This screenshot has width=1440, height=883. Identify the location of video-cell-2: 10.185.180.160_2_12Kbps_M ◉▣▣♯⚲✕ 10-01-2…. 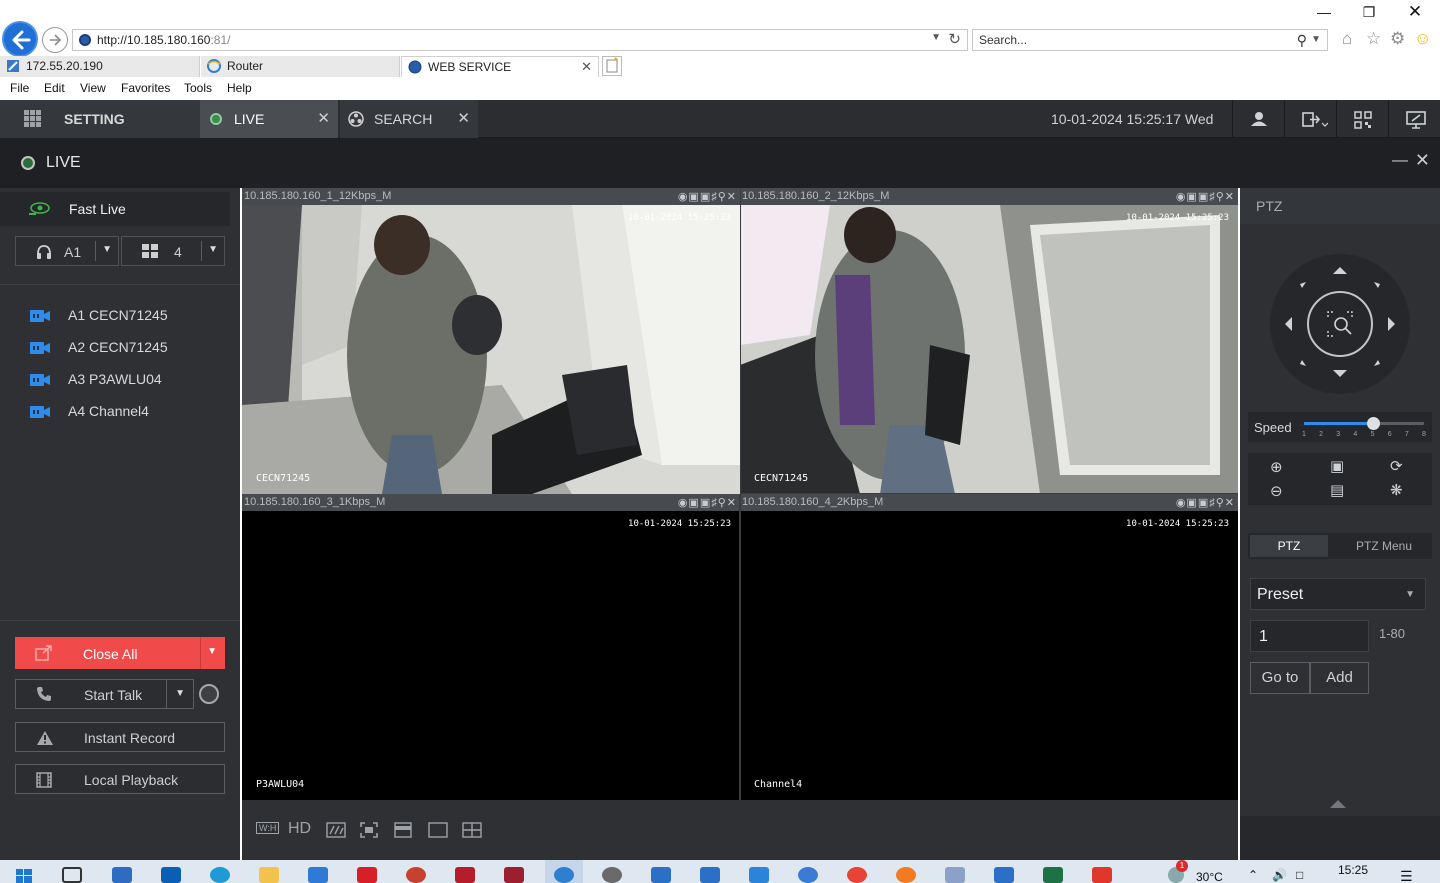
(989, 341).